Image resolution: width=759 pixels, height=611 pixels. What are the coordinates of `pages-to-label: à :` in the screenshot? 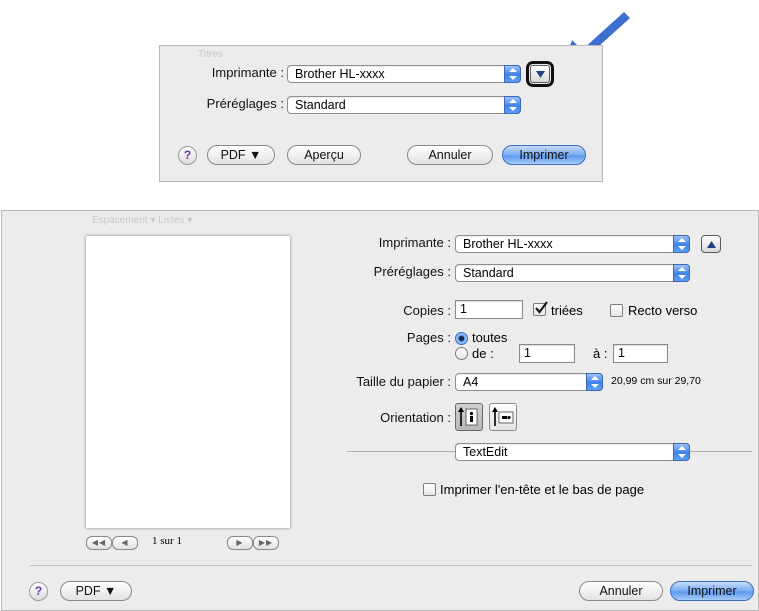 It's located at (600, 353).